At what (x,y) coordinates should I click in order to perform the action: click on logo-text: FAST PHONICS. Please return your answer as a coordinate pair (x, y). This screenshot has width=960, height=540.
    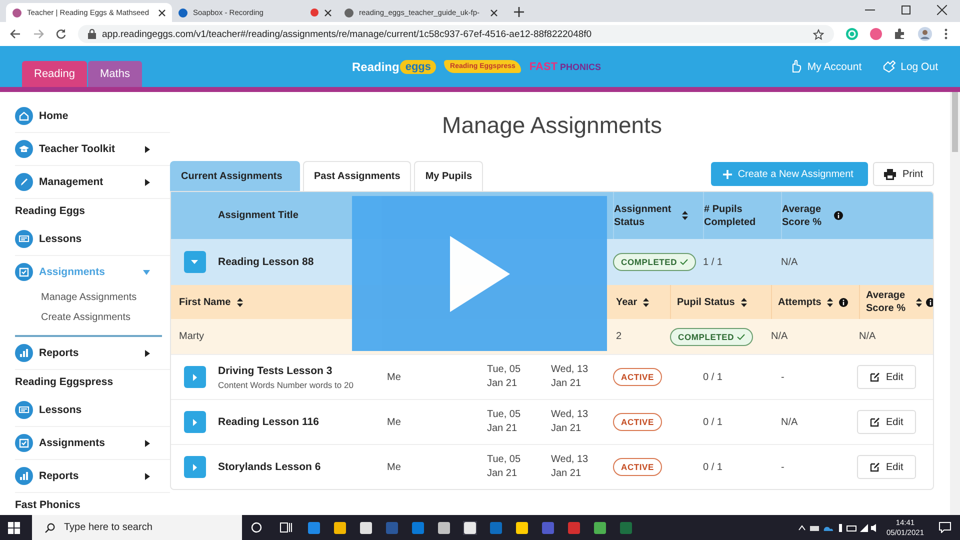
    Looking at the image, I should click on (565, 66).